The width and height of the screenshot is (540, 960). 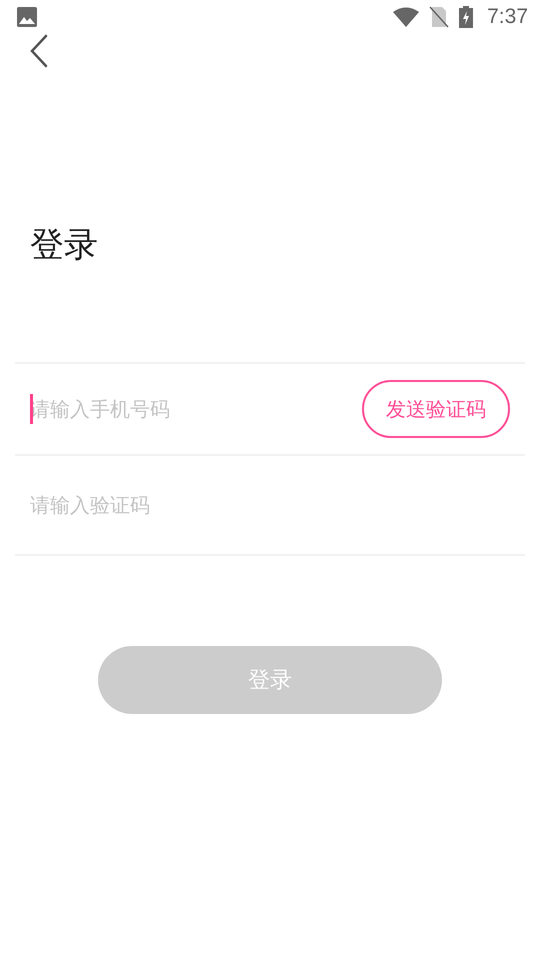 What do you see at coordinates (466, 17) in the screenshot?
I see `battery-charging-icon` at bounding box center [466, 17].